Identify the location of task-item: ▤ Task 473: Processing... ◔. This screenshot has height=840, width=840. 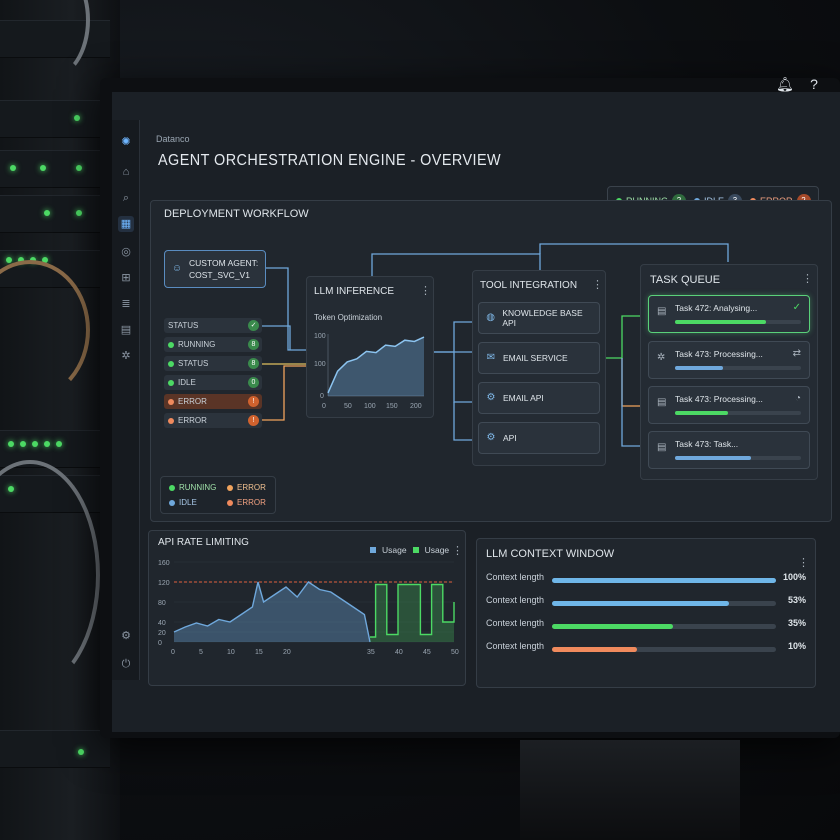
(729, 405).